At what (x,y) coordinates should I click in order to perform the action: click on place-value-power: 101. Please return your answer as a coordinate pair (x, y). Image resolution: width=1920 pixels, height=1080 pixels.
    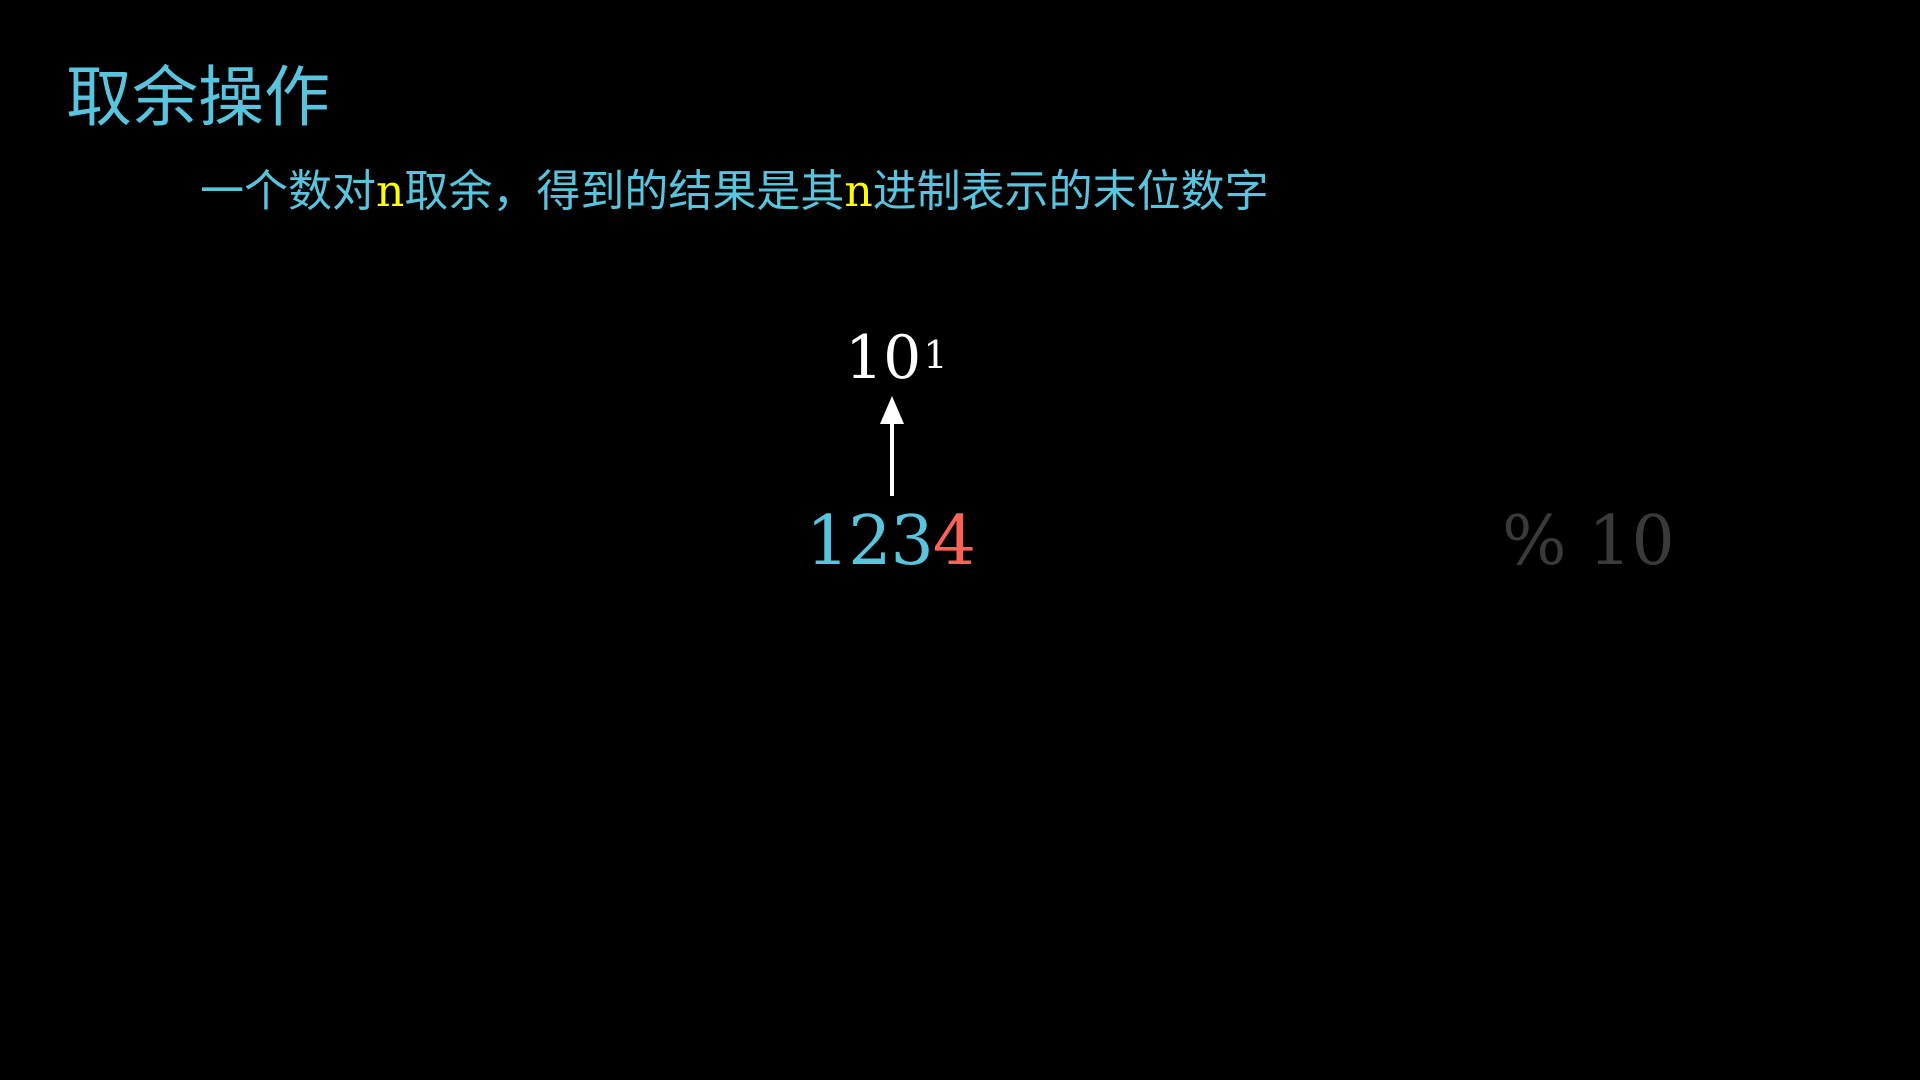
    Looking at the image, I should click on (896, 358).